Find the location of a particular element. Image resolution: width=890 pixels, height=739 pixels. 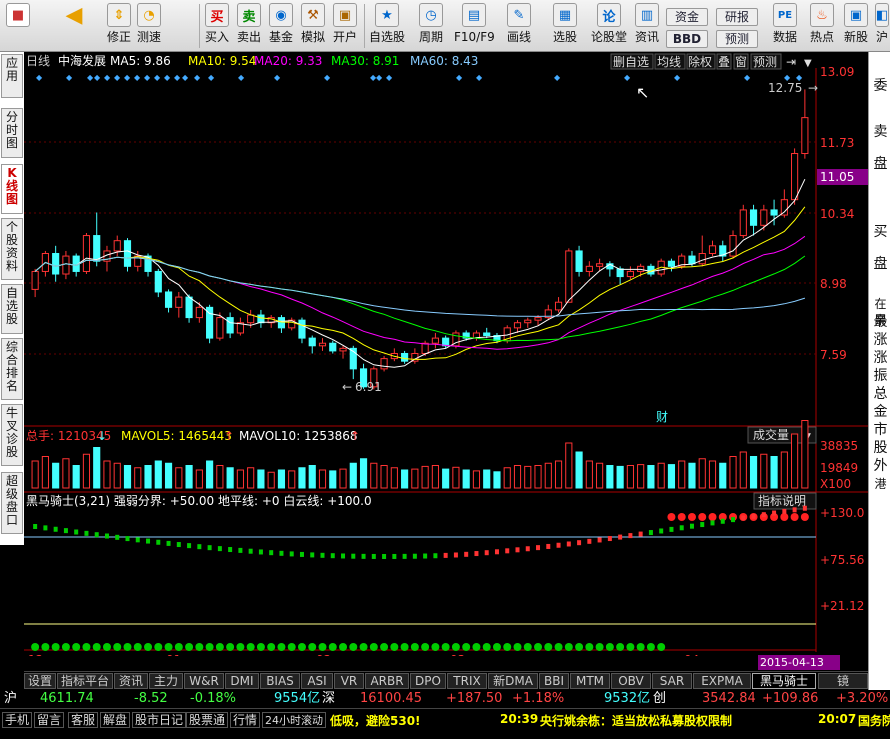

news-ticker-2: 央行姚余栋：适当放松私募股权限制 is located at coordinates (636, 720).